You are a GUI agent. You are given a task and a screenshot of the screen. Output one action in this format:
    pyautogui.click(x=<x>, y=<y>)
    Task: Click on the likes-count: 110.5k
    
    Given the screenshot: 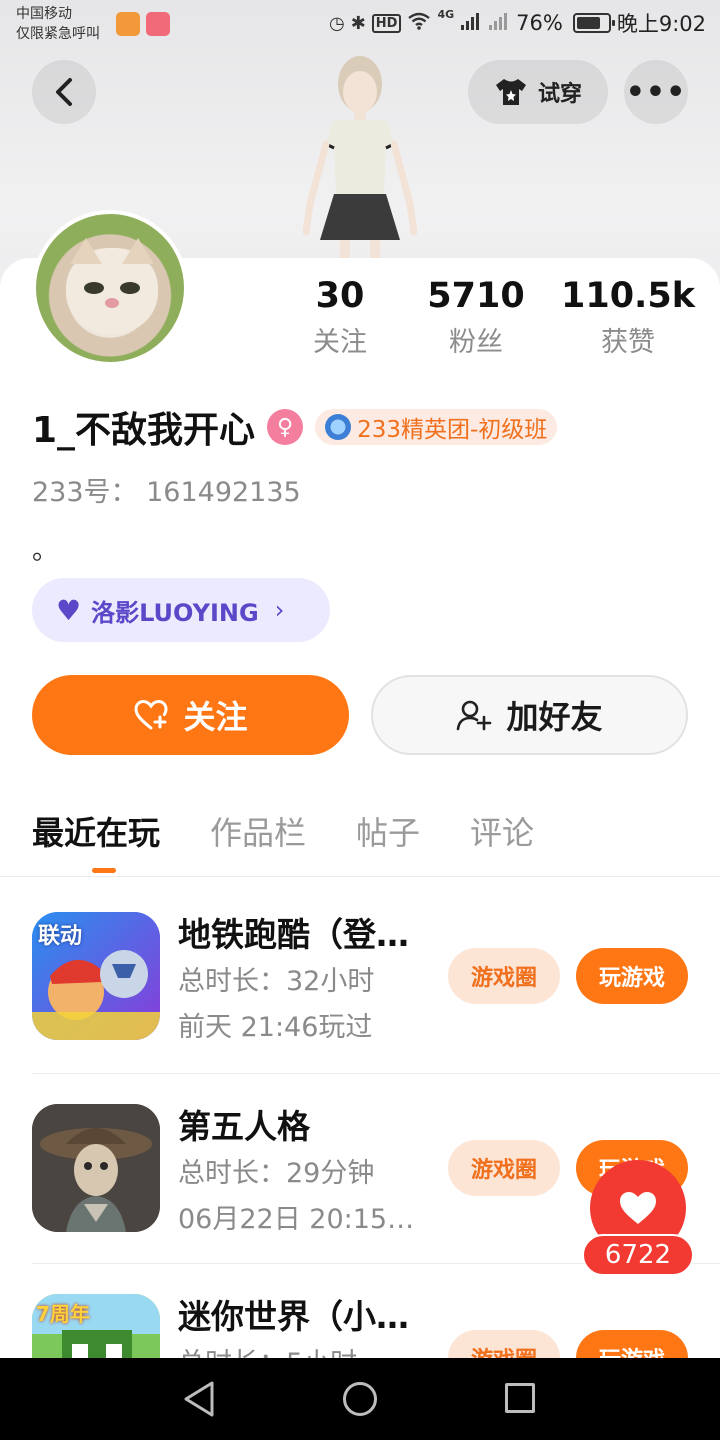 What is the action you would take?
    pyautogui.click(x=628, y=296)
    